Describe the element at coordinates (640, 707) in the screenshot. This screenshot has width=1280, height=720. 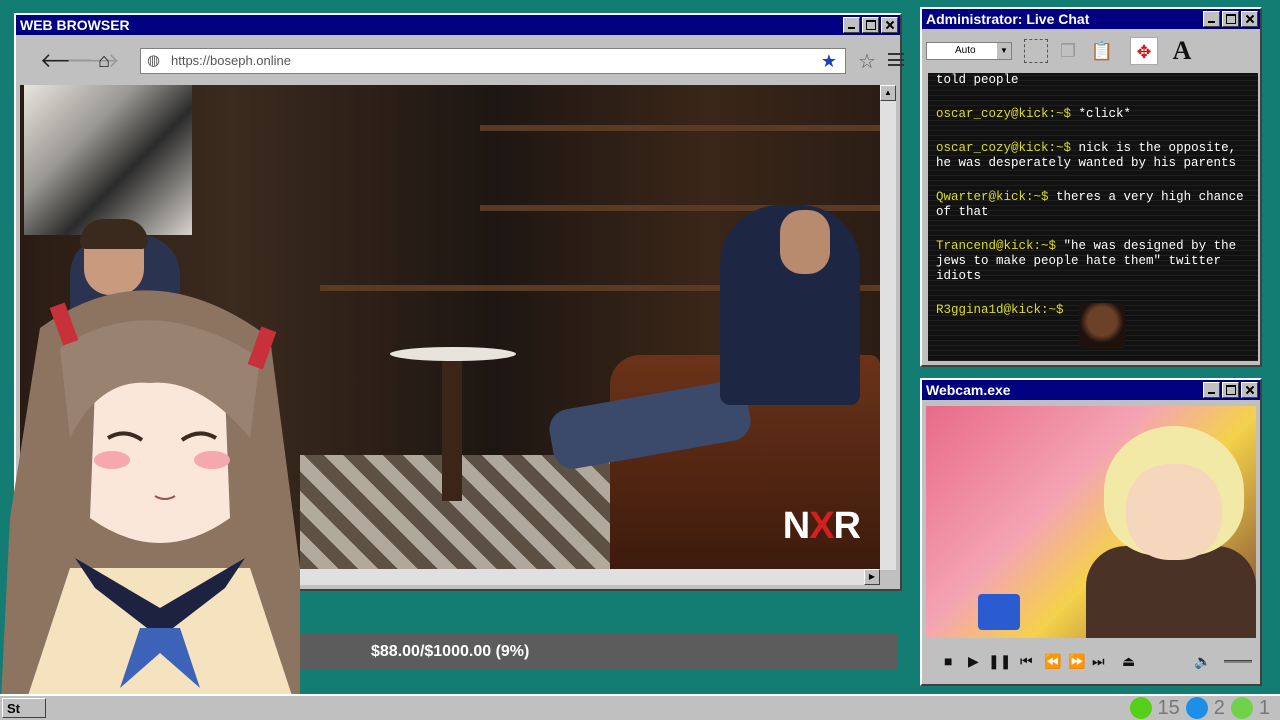
I see `taskbar: St 15 2 1` at that location.